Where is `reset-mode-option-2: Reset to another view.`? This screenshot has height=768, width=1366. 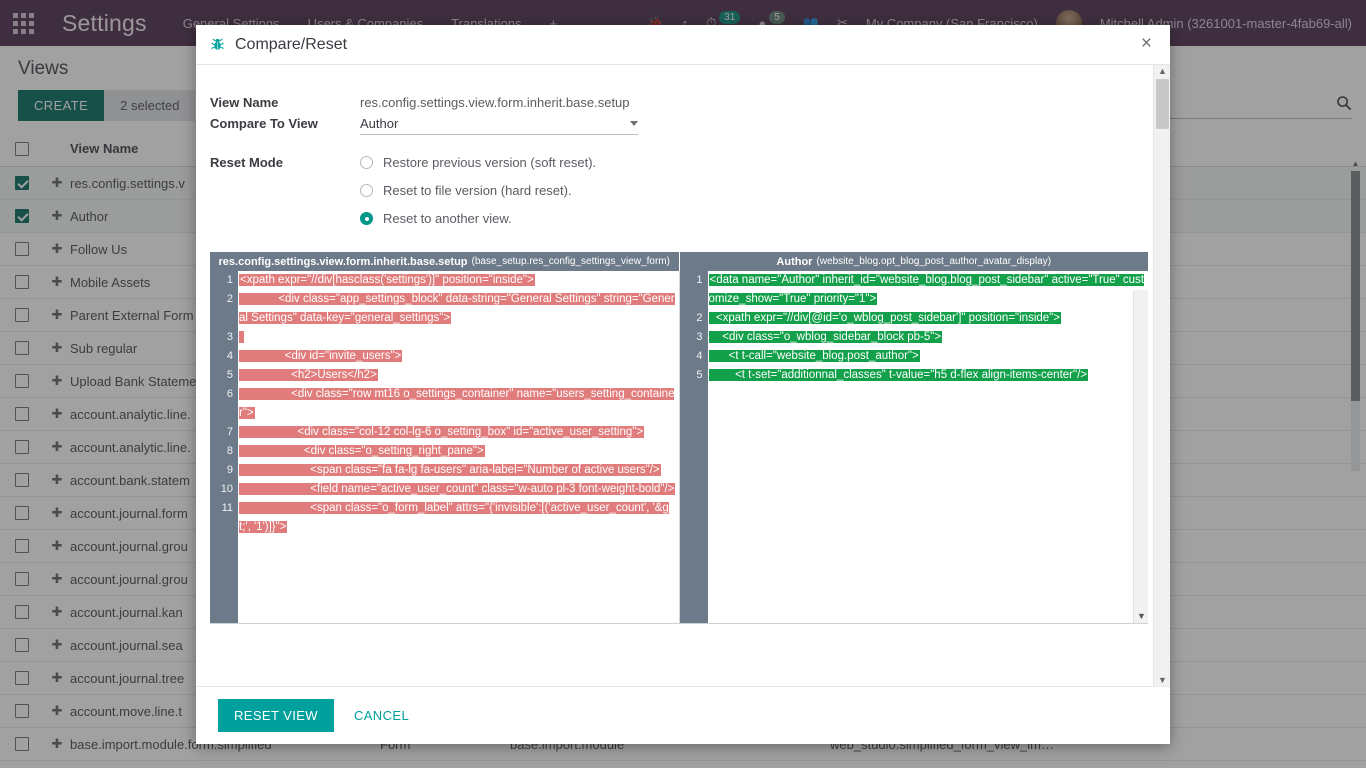
reset-mode-option-2: Reset to another view. is located at coordinates (478, 218).